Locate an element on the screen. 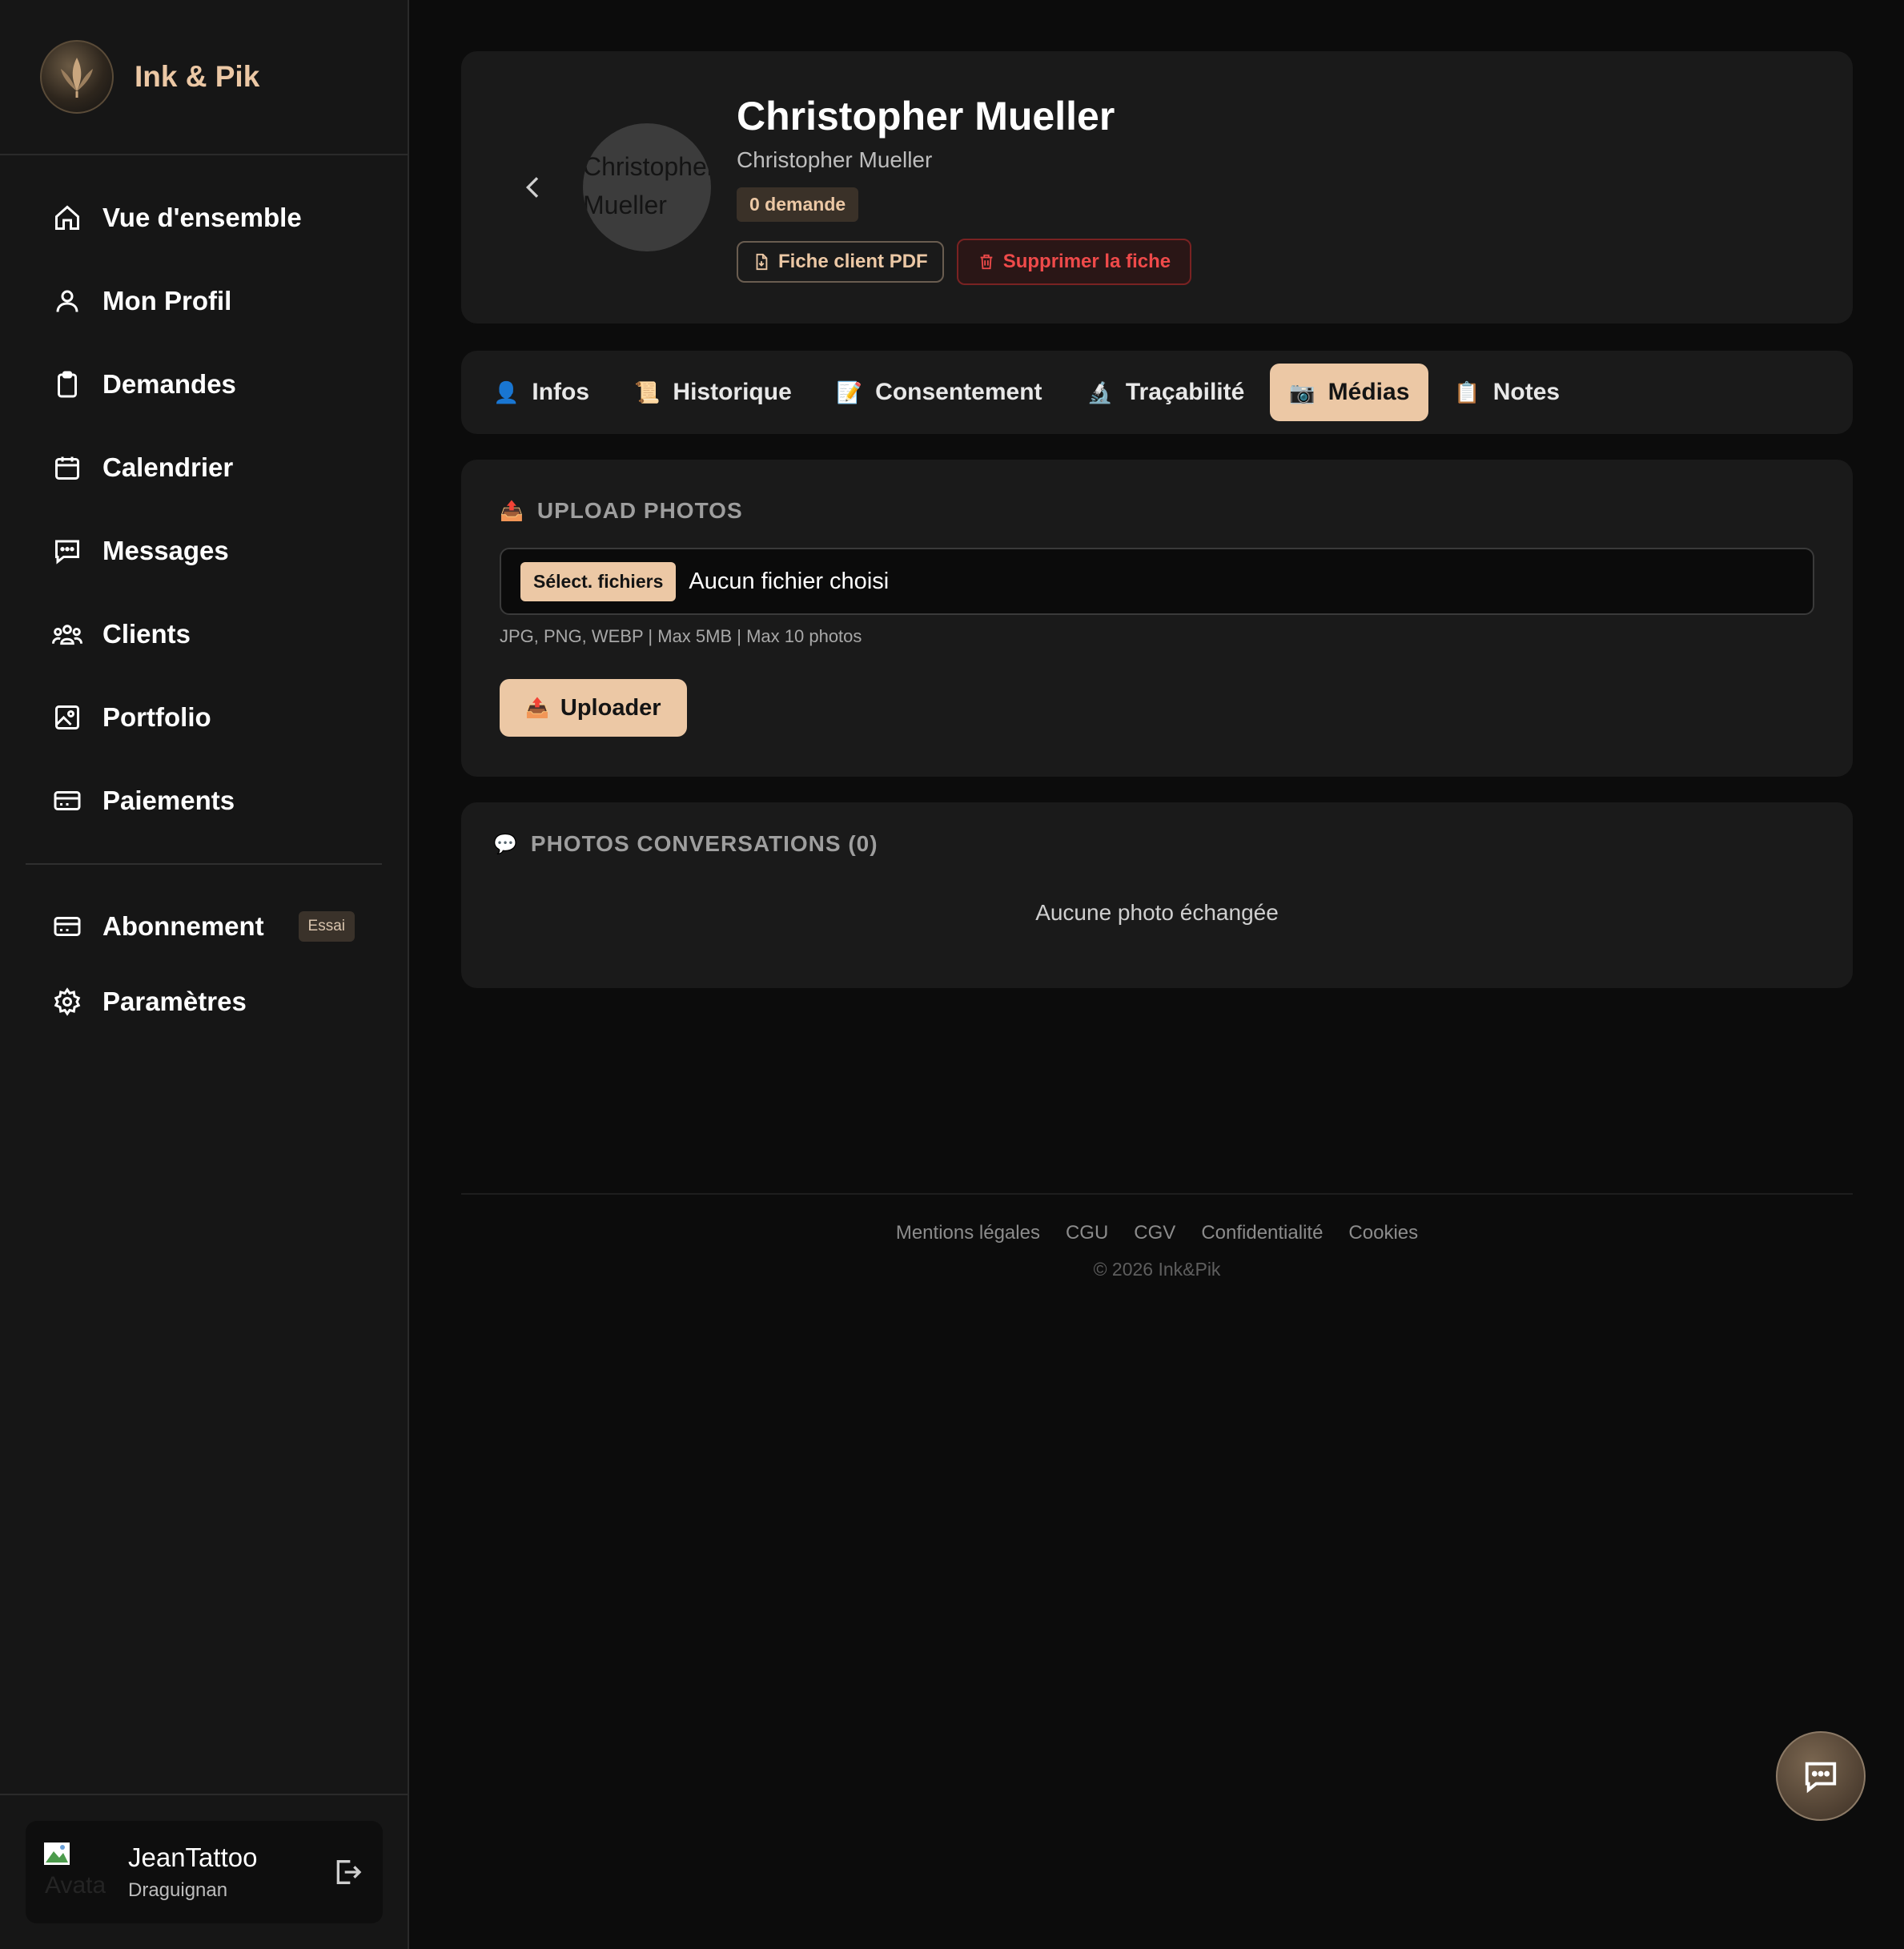 Image resolution: width=1904 pixels, height=1949 pixels. speech-bubble-icon: 💬 is located at coordinates (506, 844).